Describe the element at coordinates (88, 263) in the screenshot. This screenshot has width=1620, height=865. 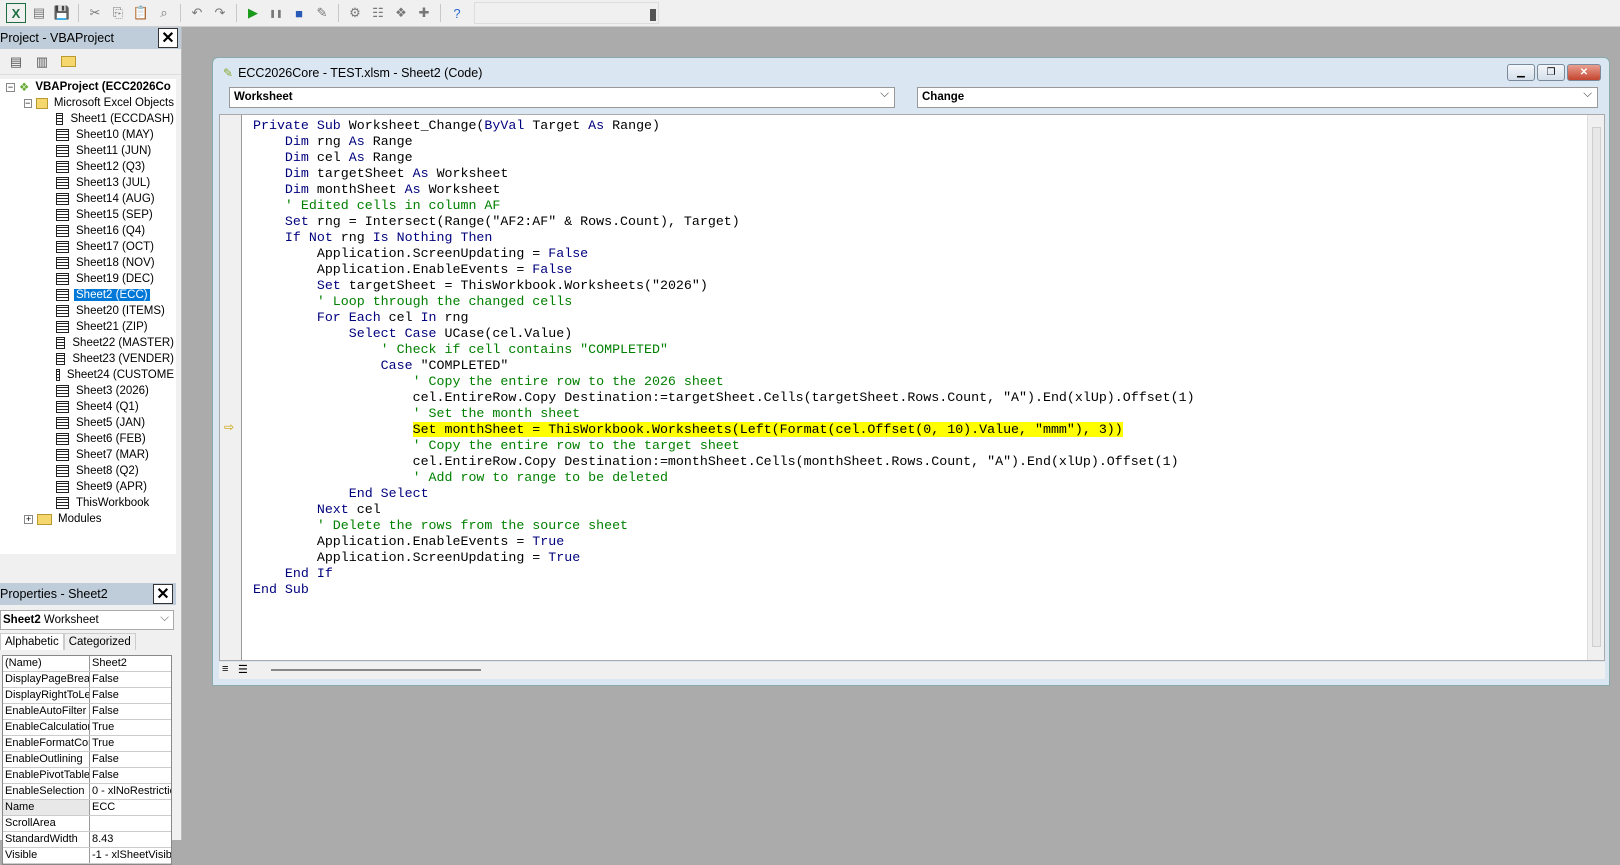
I see `tree-item: Sheet18 (NOV)` at that location.